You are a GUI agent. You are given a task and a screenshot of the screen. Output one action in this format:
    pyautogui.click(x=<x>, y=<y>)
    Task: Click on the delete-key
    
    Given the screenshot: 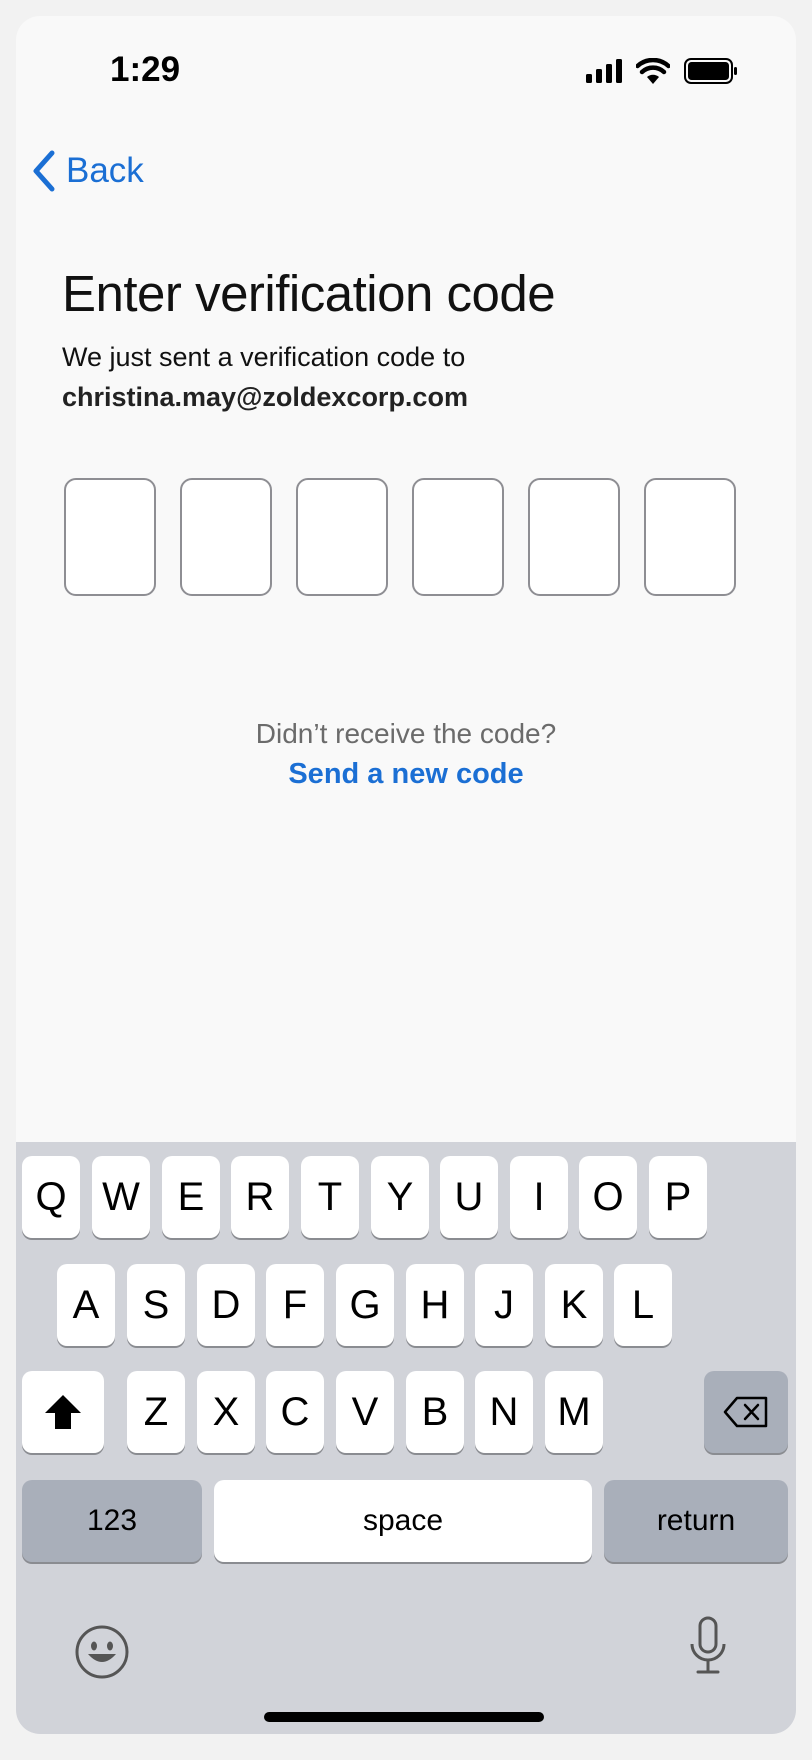 What is the action you would take?
    pyautogui.click(x=746, y=1412)
    